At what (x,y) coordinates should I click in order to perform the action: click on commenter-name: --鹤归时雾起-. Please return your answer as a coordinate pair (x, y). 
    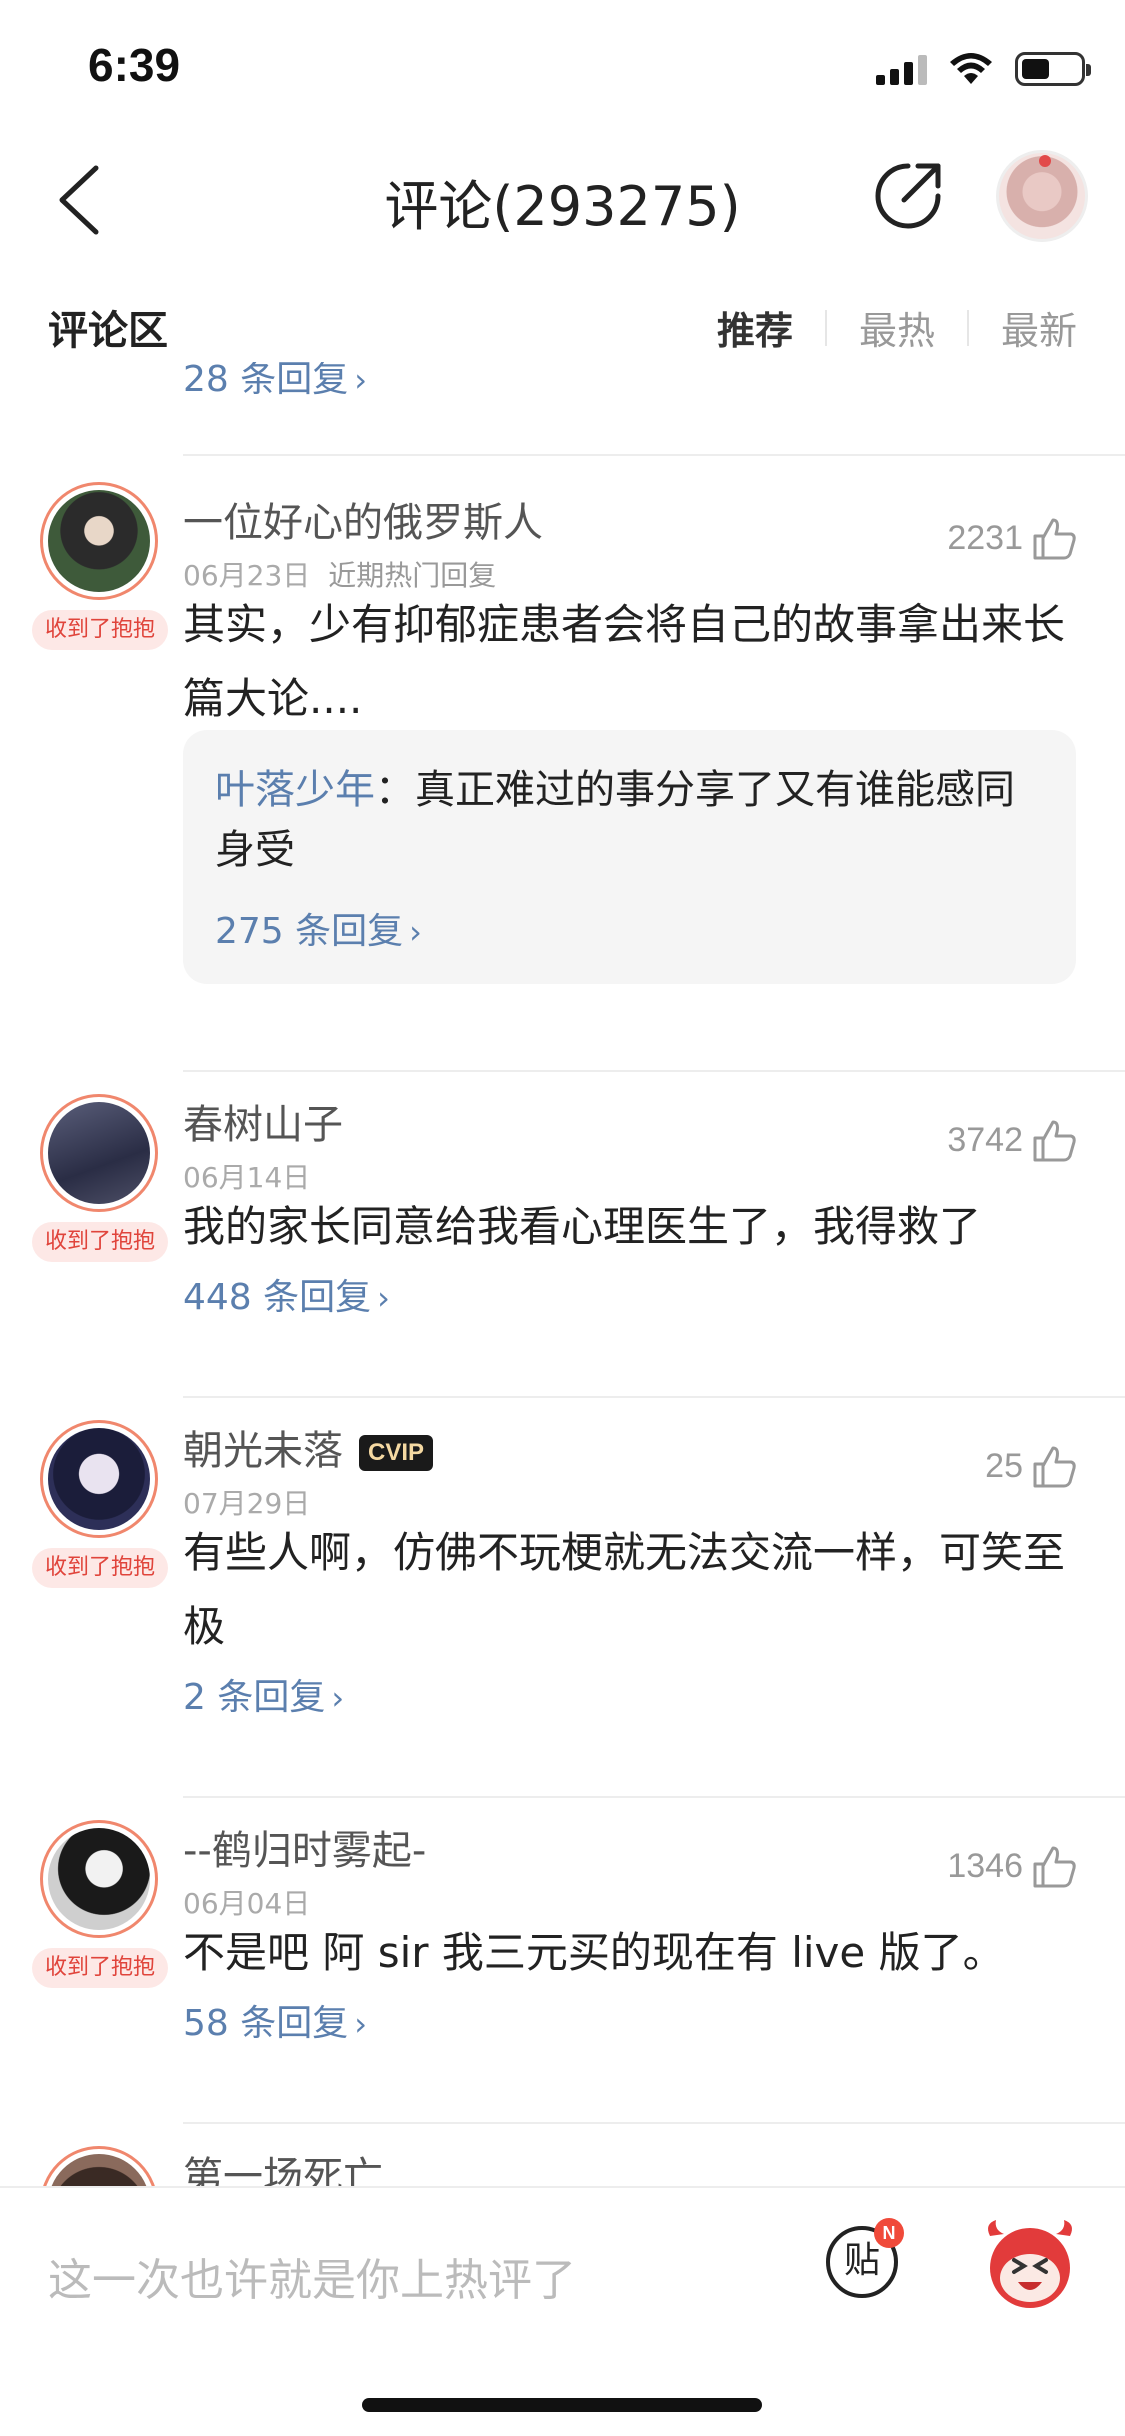
    Looking at the image, I should click on (304, 1847).